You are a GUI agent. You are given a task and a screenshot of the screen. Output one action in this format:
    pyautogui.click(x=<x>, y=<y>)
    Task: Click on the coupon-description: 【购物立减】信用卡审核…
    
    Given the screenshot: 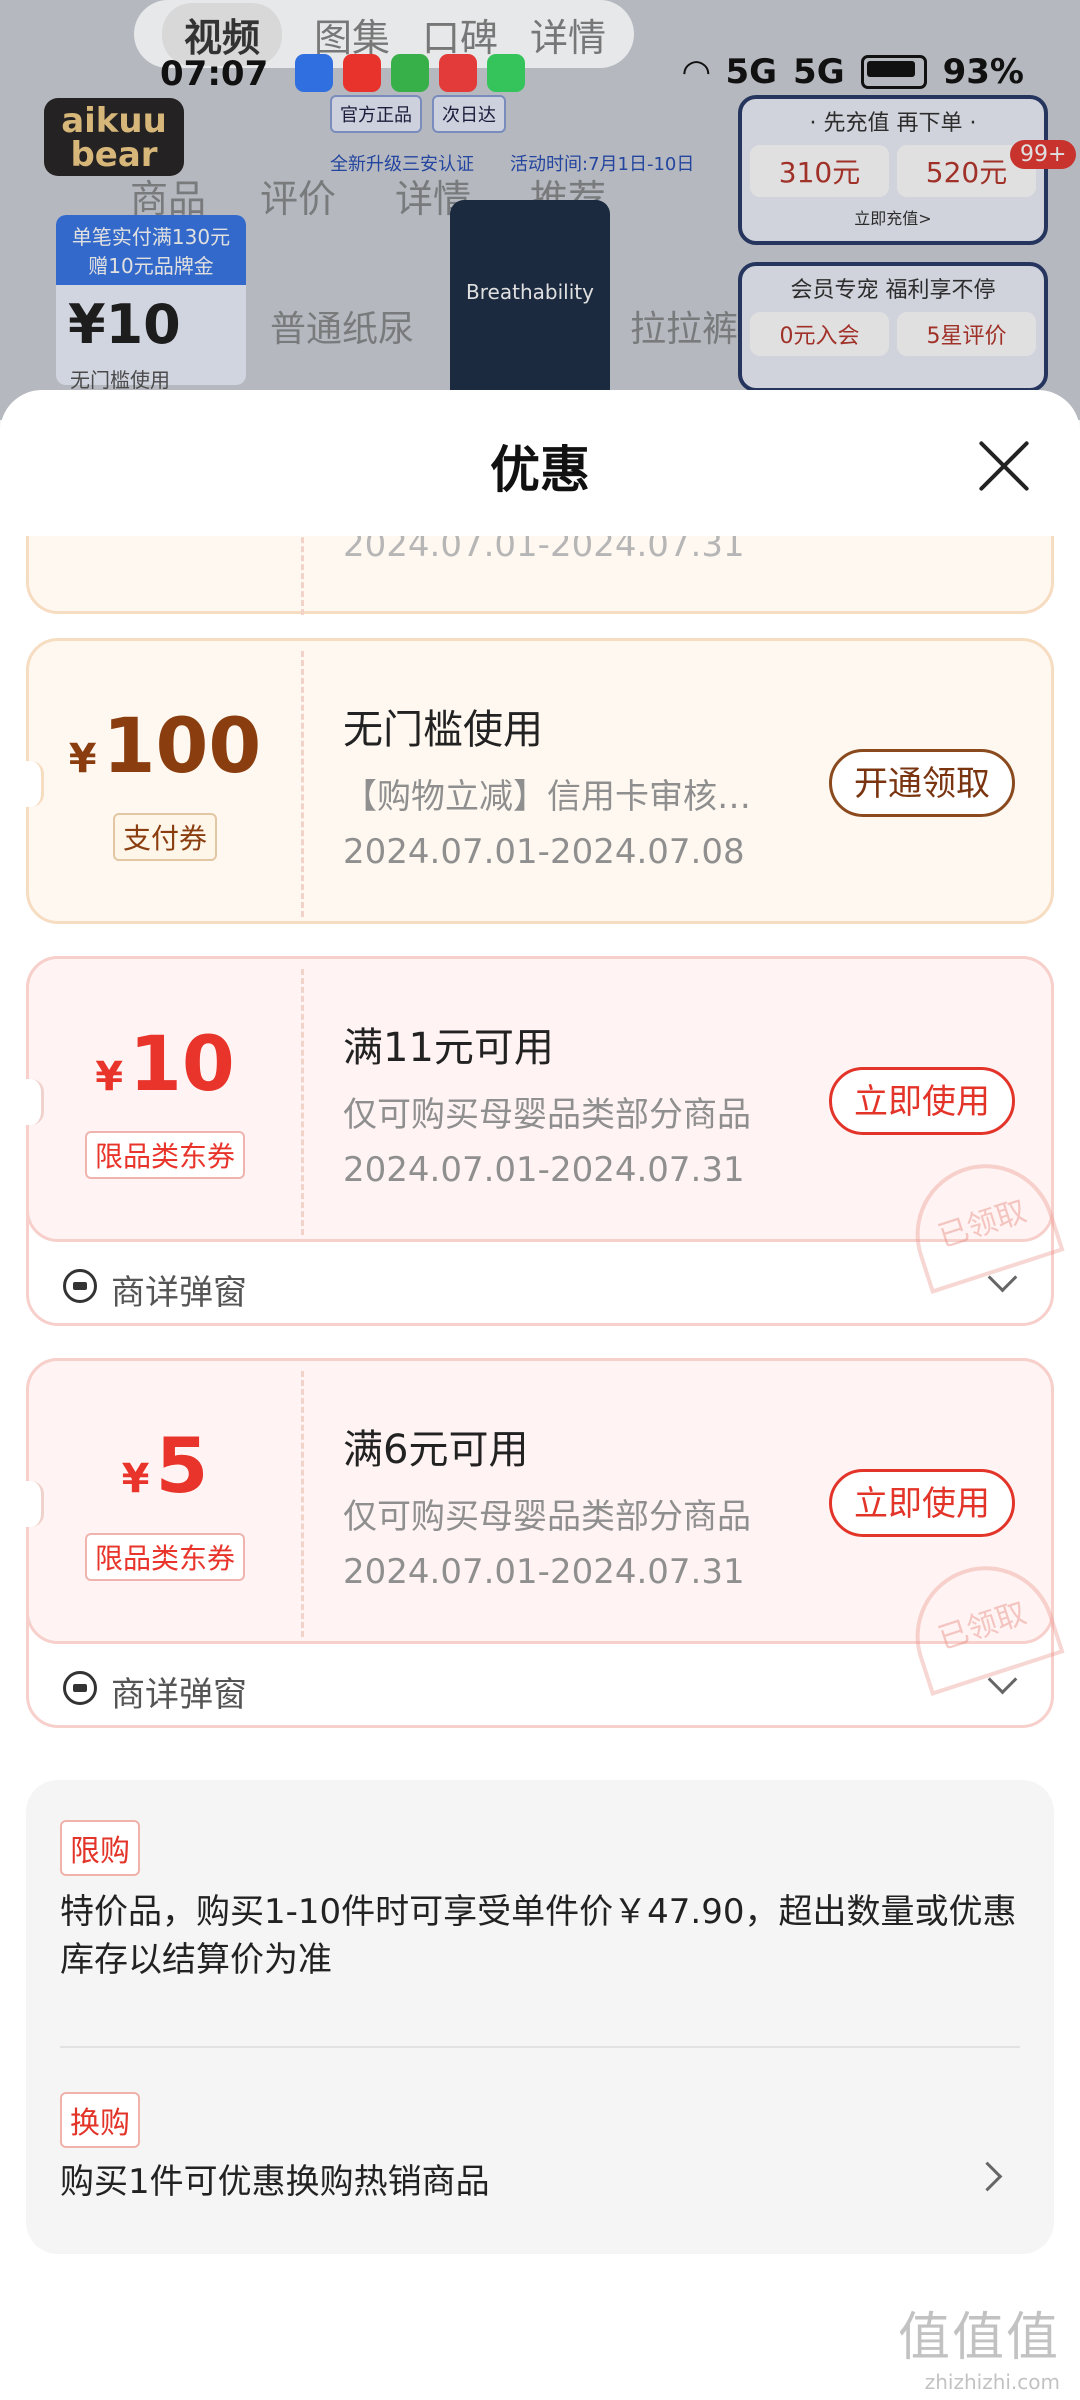 What is the action you would take?
    pyautogui.click(x=547, y=797)
    